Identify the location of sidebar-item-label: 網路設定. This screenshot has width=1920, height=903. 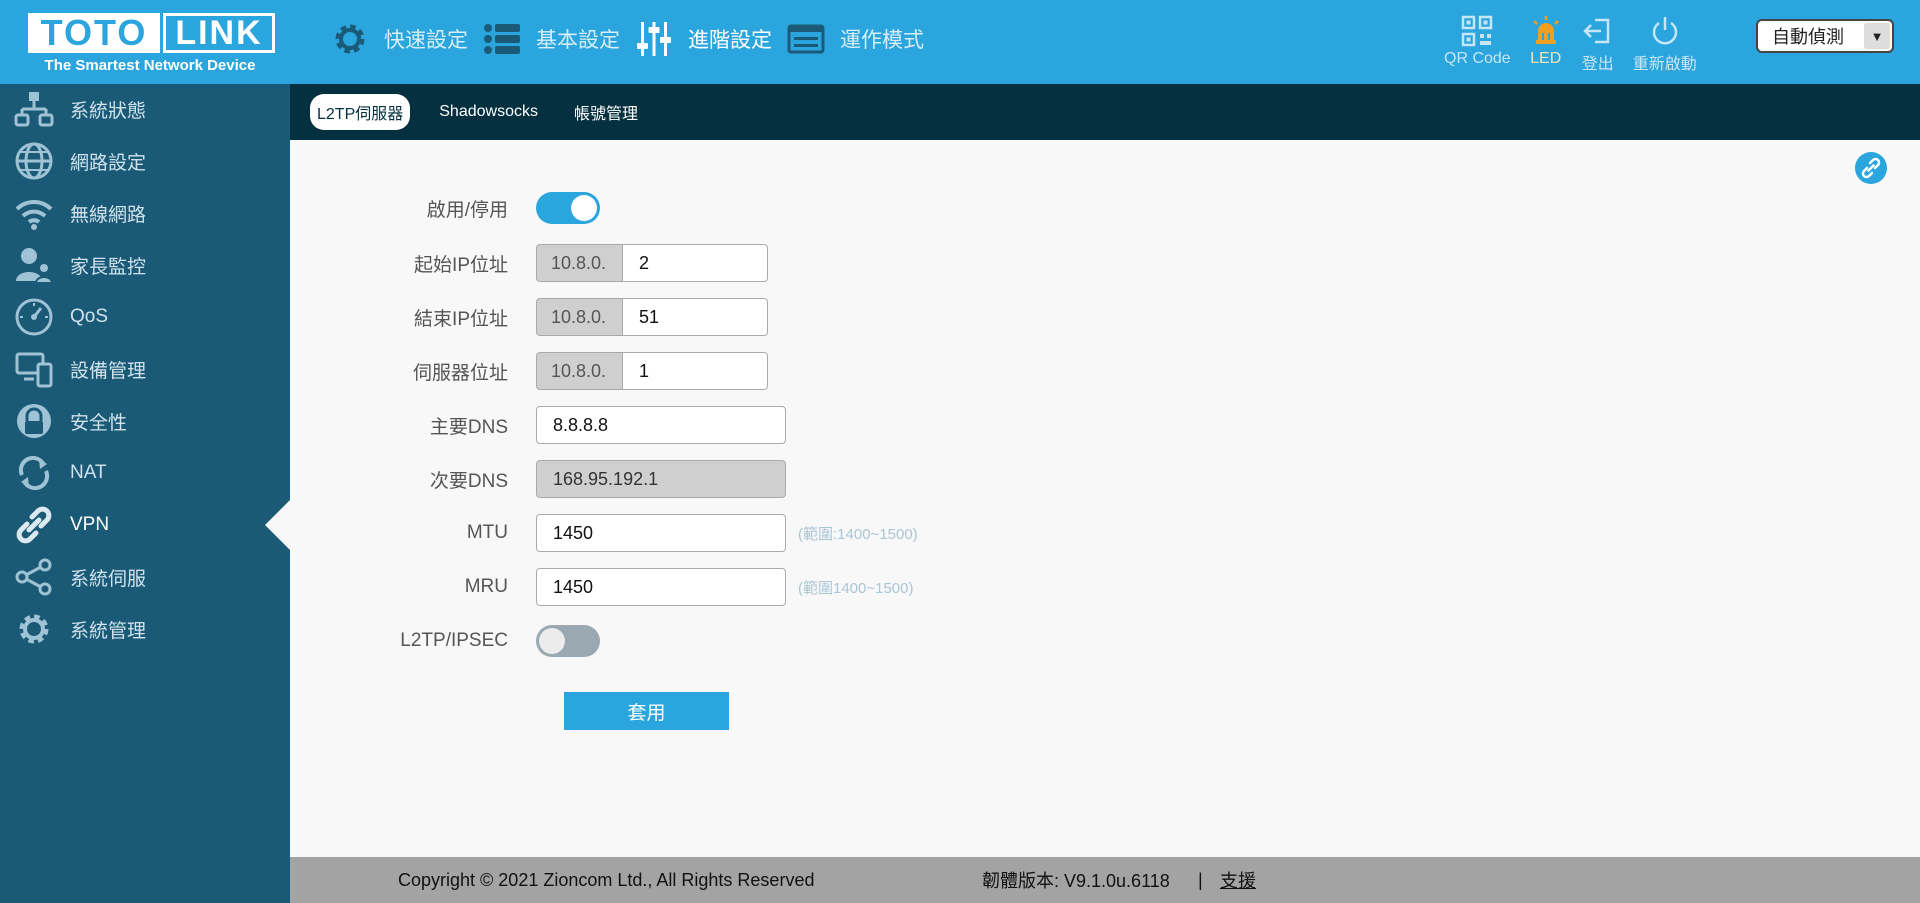
(108, 163).